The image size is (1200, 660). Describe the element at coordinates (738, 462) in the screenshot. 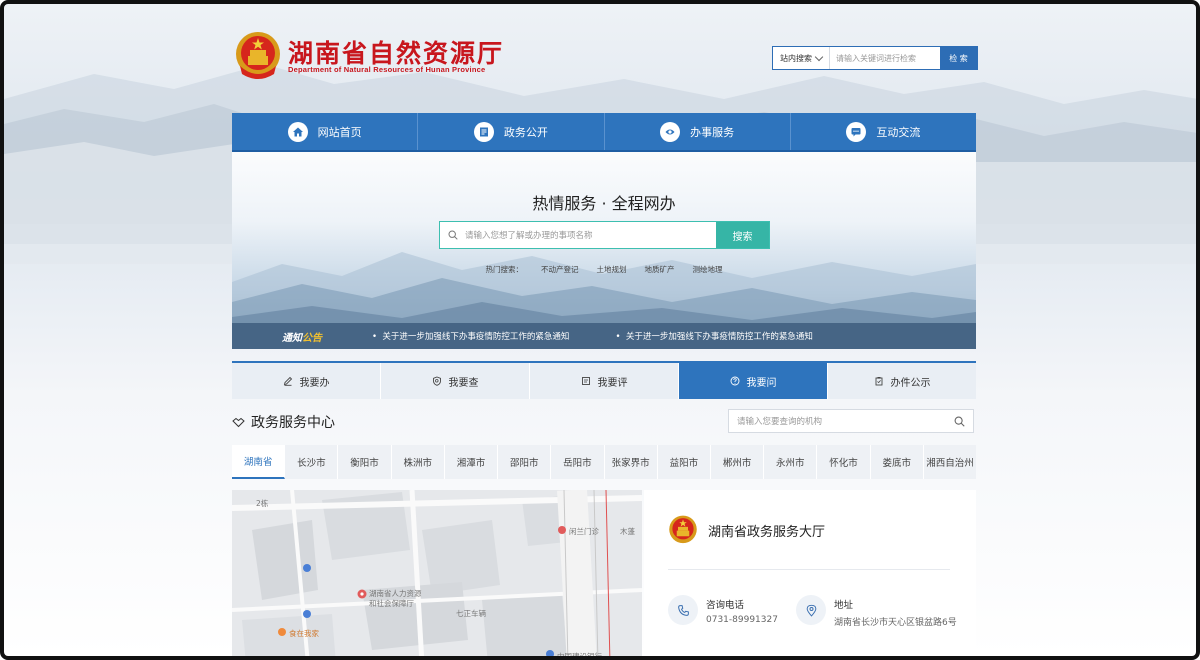

I see `city-tab: 郴州市` at that location.